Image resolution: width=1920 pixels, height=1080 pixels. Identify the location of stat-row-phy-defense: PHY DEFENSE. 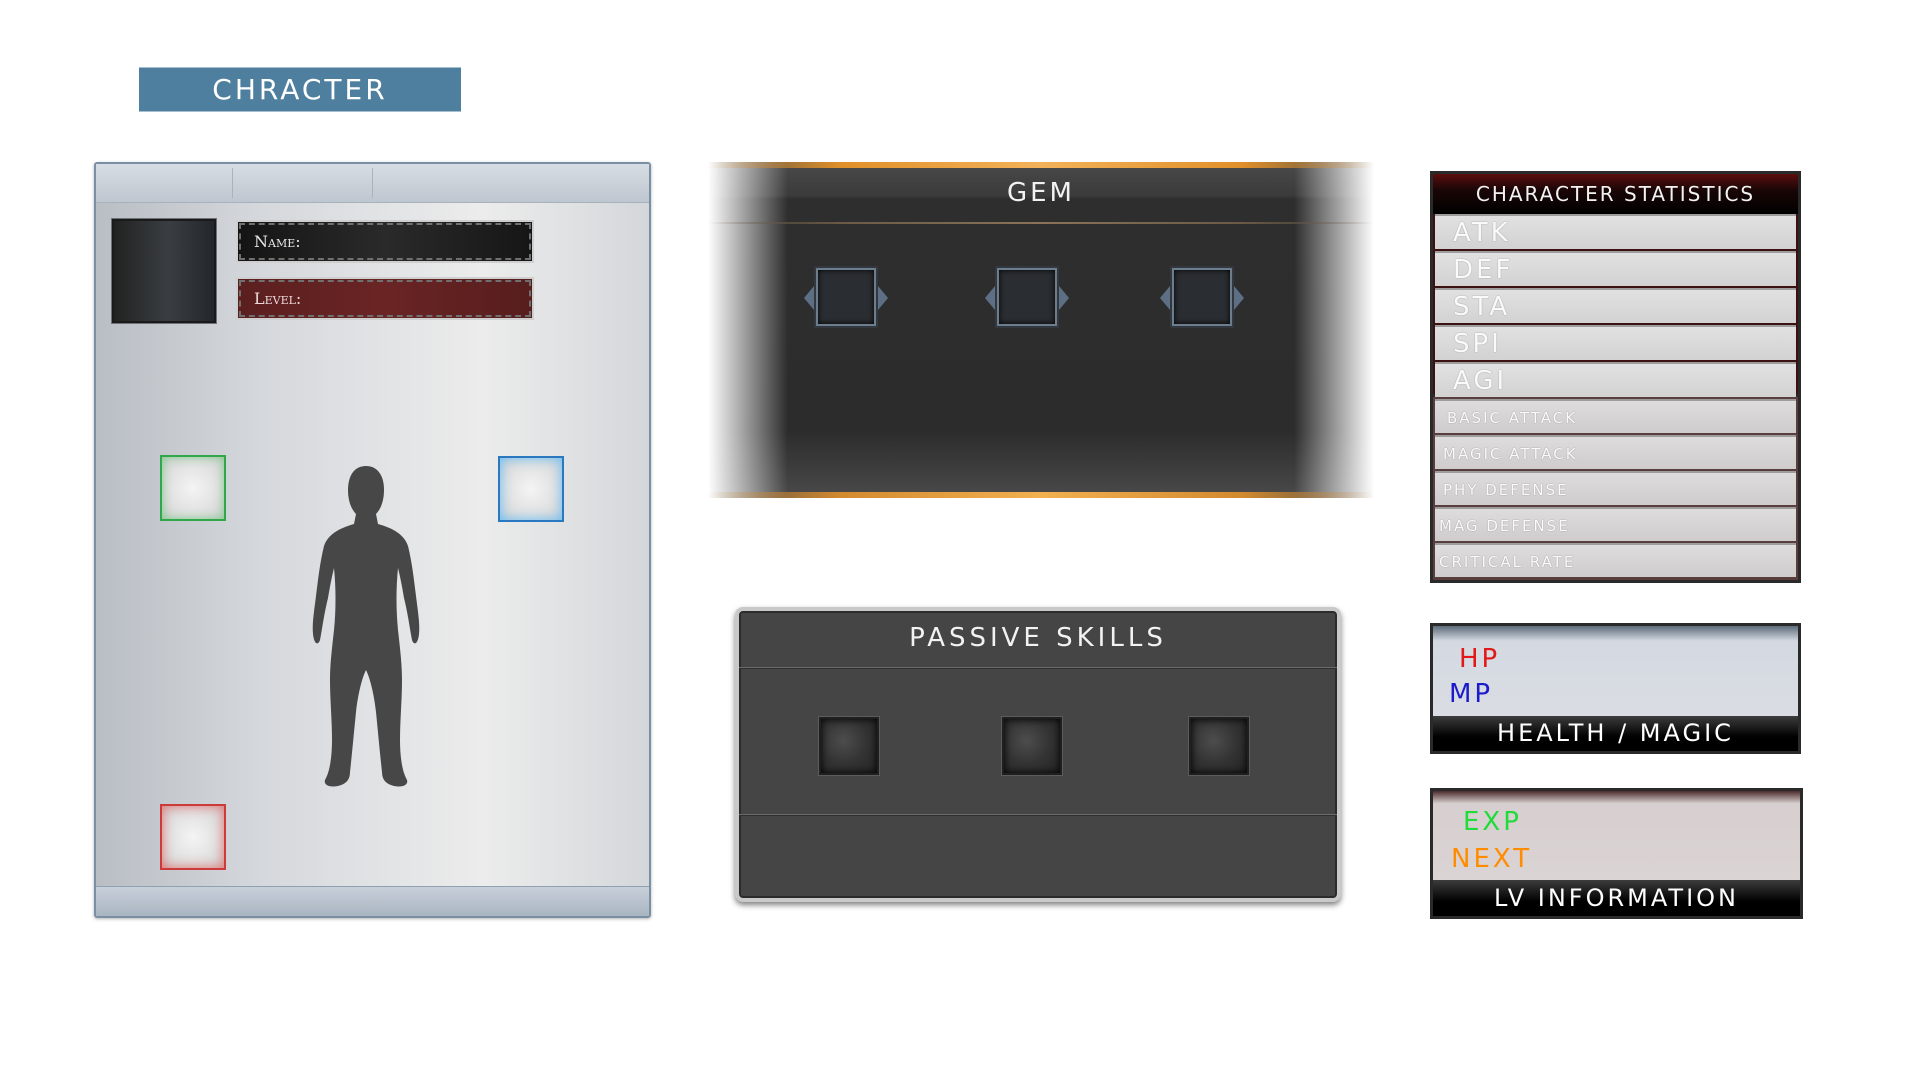
(1615, 488).